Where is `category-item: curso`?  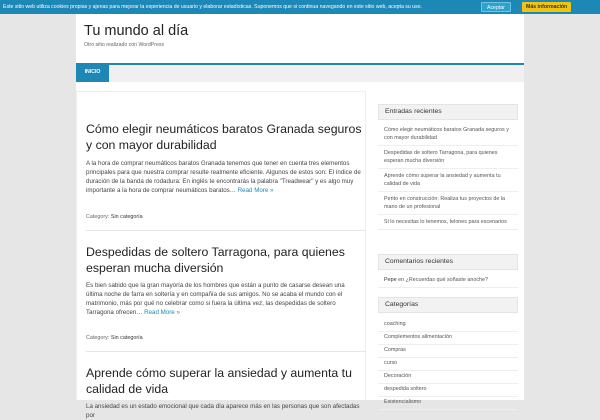 category-item: curso is located at coordinates (448, 364).